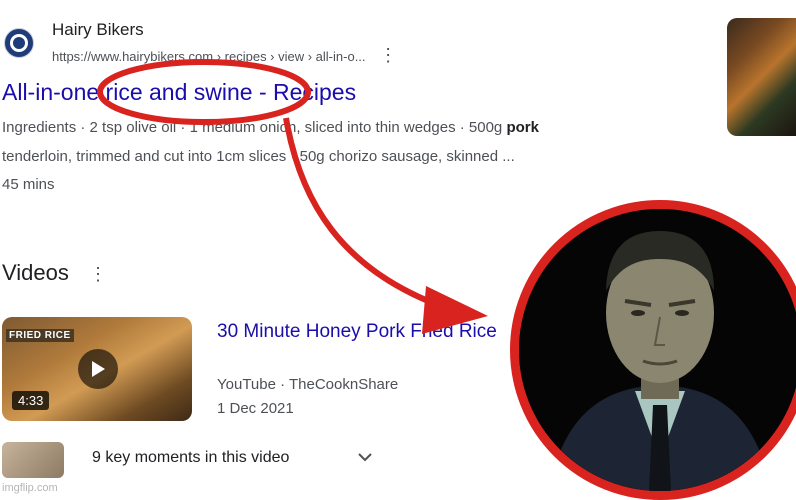 The image size is (796, 500). I want to click on video-badge: FRIED RICE, so click(40, 335).